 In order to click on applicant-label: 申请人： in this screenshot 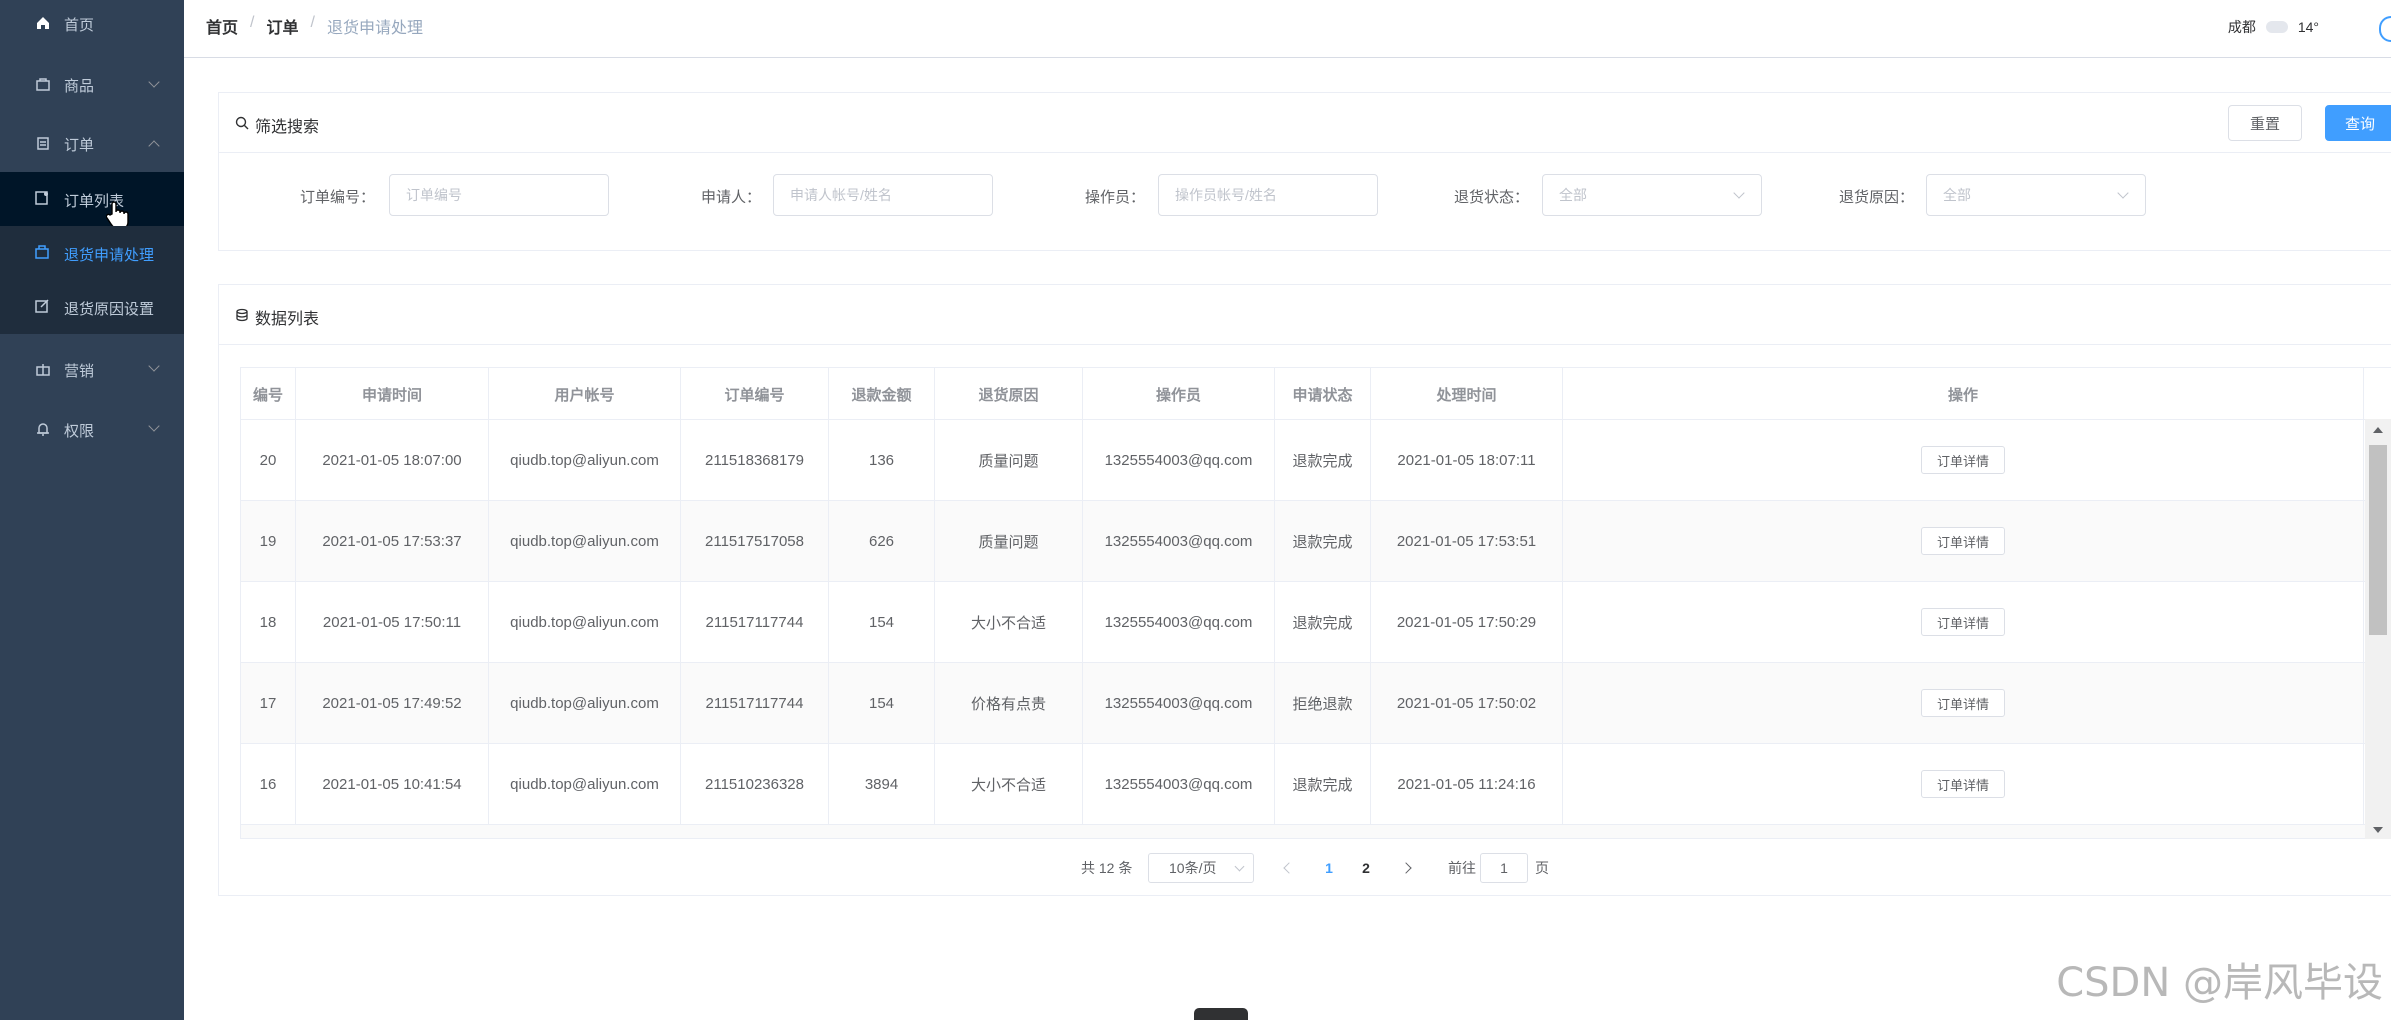, I will do `click(731, 197)`.